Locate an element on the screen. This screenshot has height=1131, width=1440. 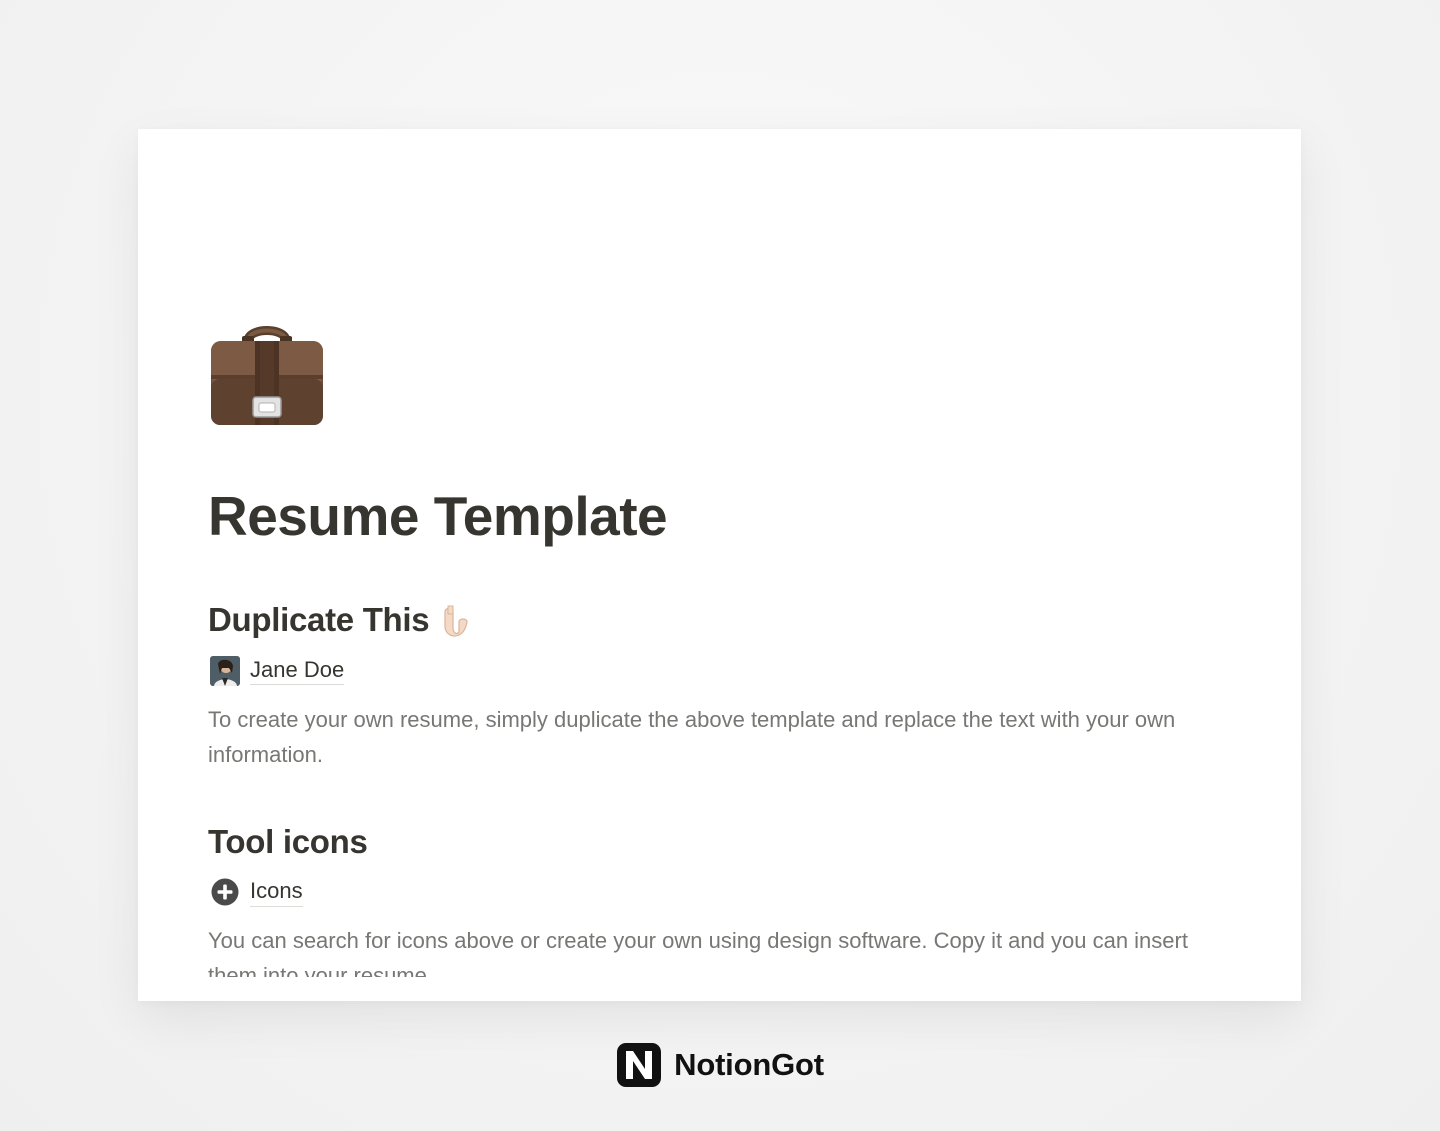
section-heading-duplicate: Duplicate This is located at coordinates (713, 620).